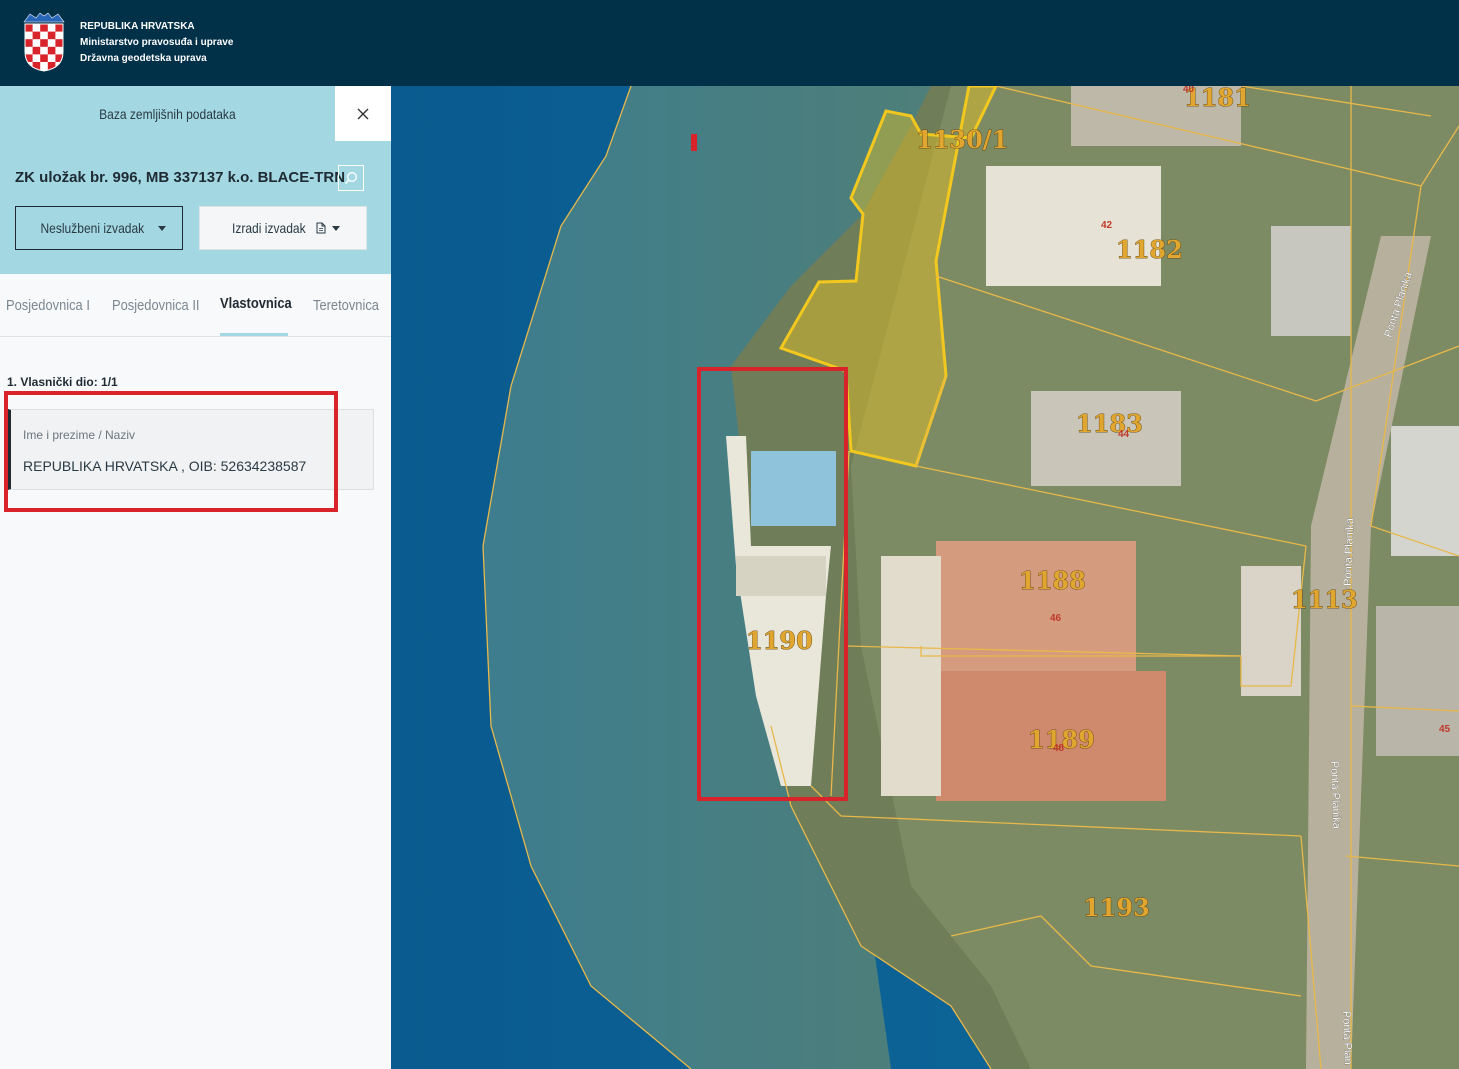 This screenshot has width=1459, height=1069. Describe the element at coordinates (1107, 225) in the screenshot. I see `house-number-42: 42` at that location.